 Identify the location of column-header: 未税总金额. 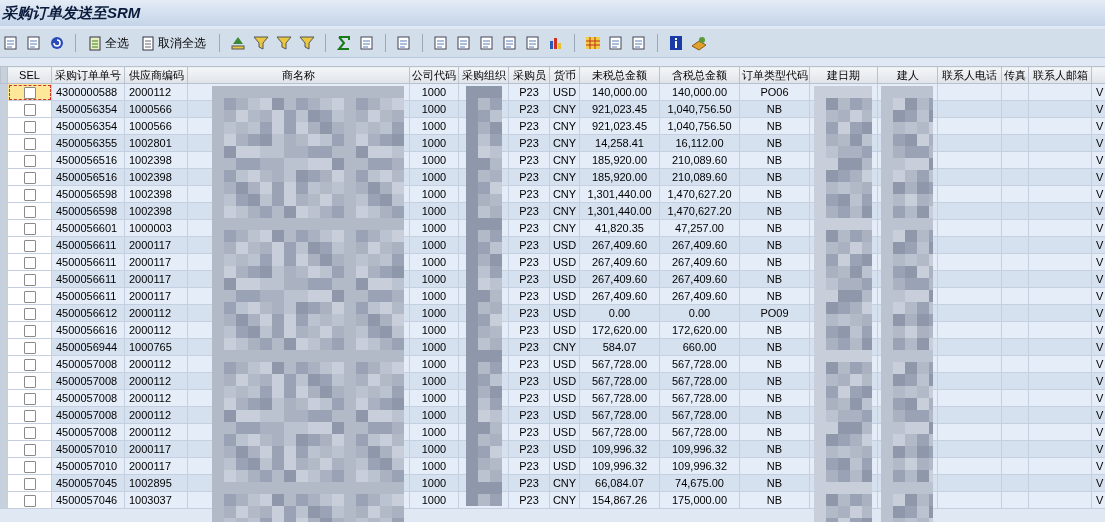
(619, 75).